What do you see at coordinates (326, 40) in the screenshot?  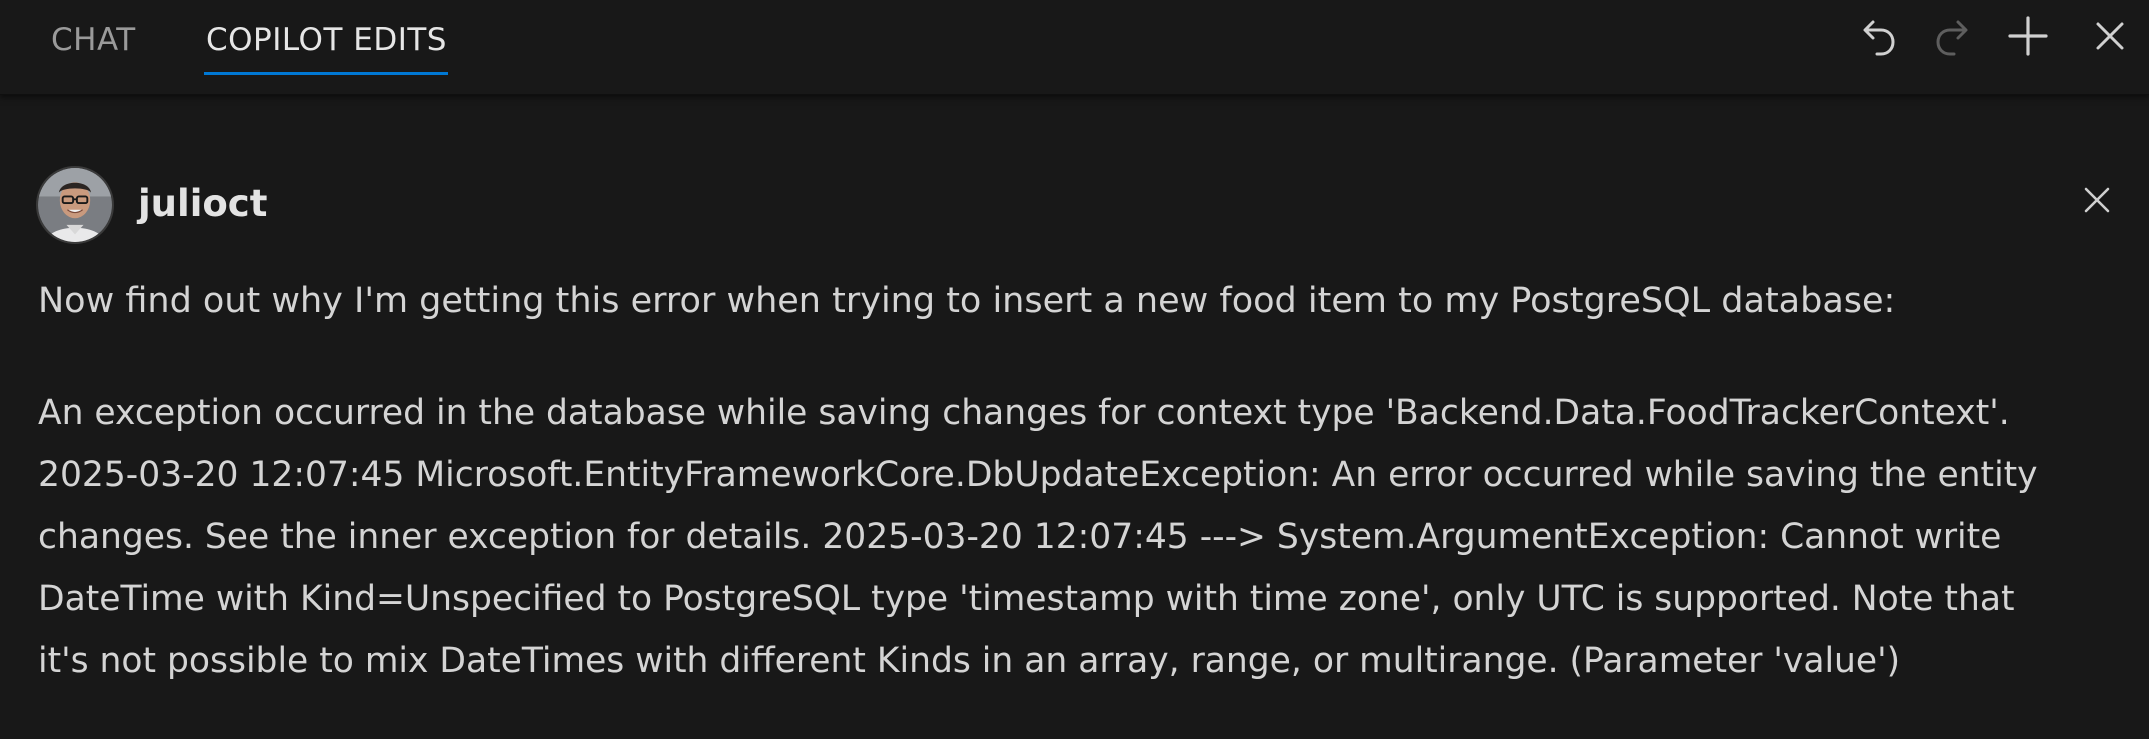 I see `tab-copilot-edits: COPILOT EDITS` at bounding box center [326, 40].